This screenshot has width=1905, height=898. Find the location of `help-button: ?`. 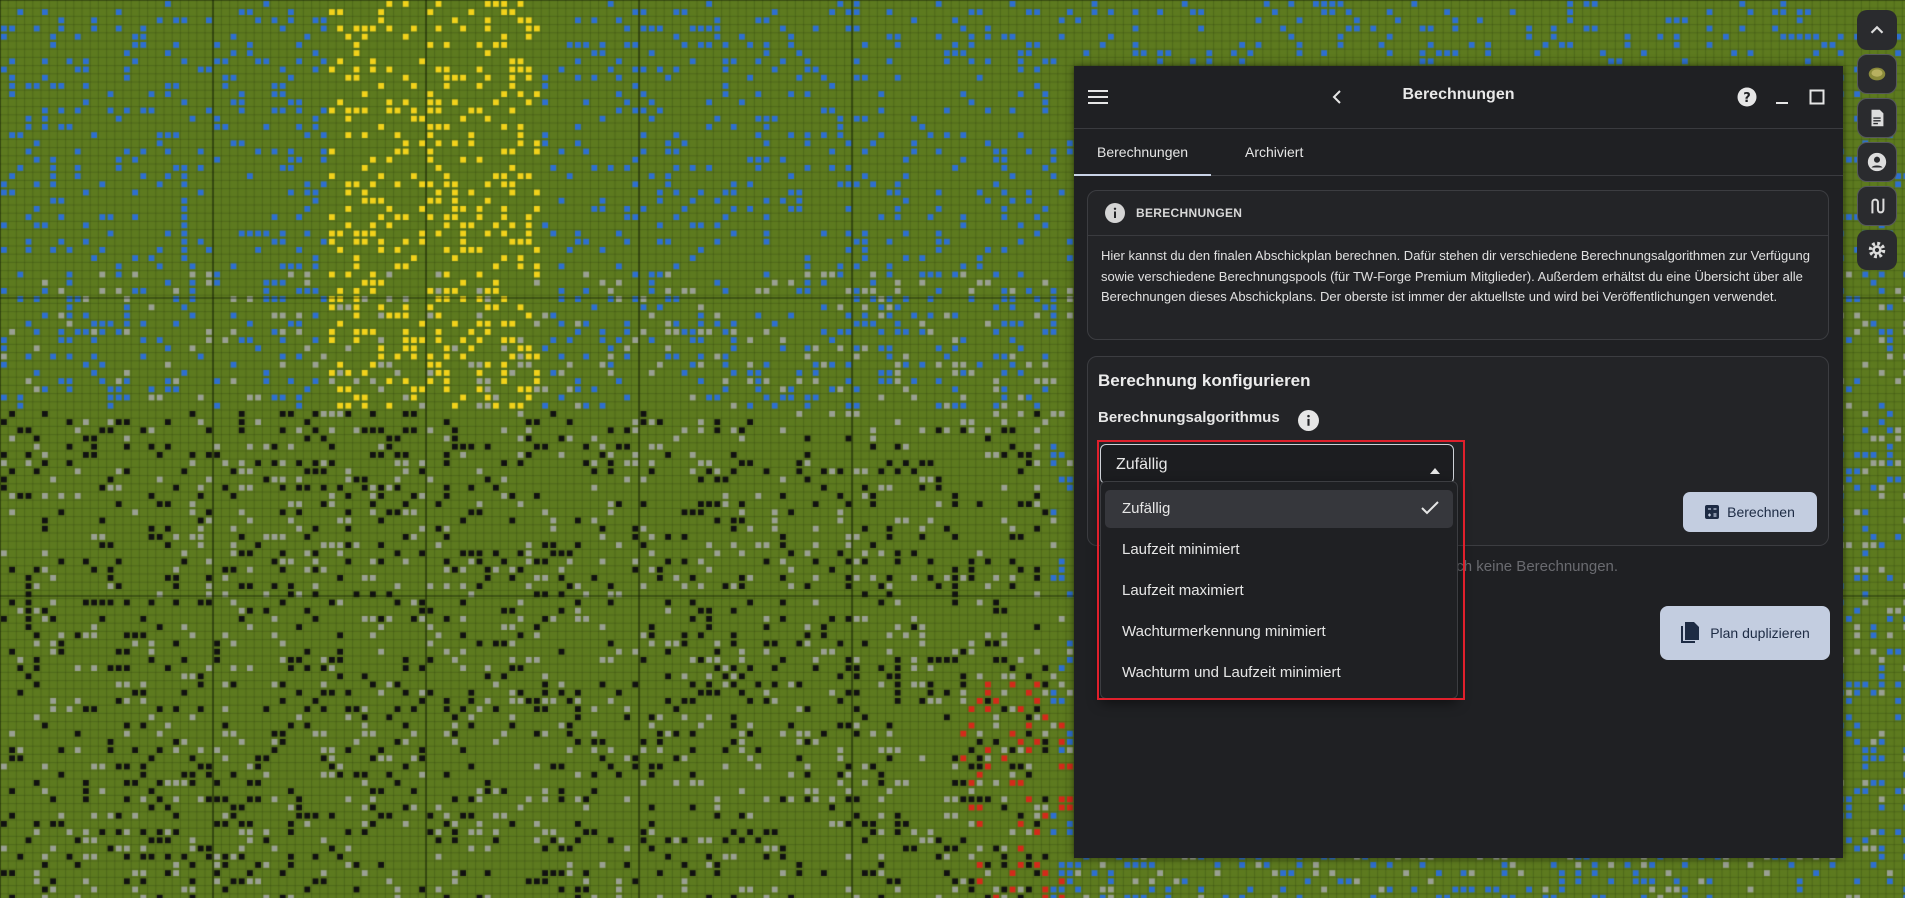

help-button: ? is located at coordinates (1747, 97).